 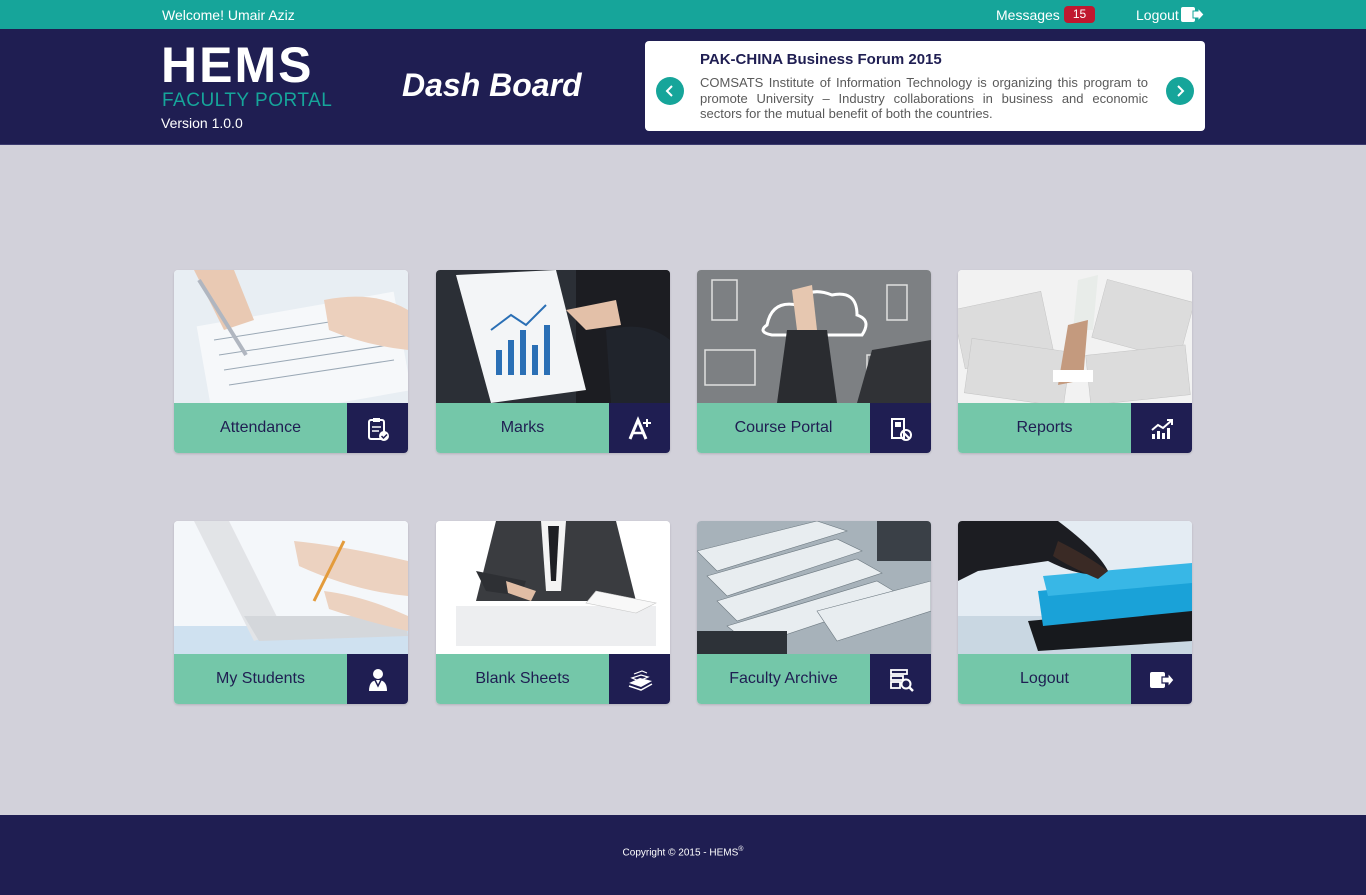 I want to click on messages-count-badge: 15, so click(x=1079, y=14).